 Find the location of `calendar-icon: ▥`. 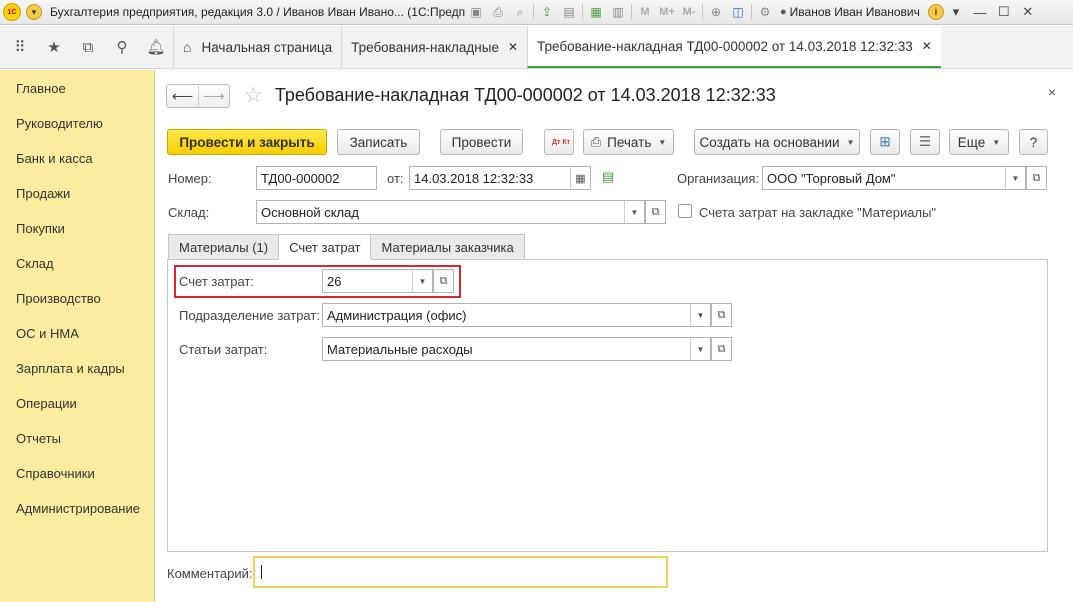

calendar-icon: ▥ is located at coordinates (618, 12).